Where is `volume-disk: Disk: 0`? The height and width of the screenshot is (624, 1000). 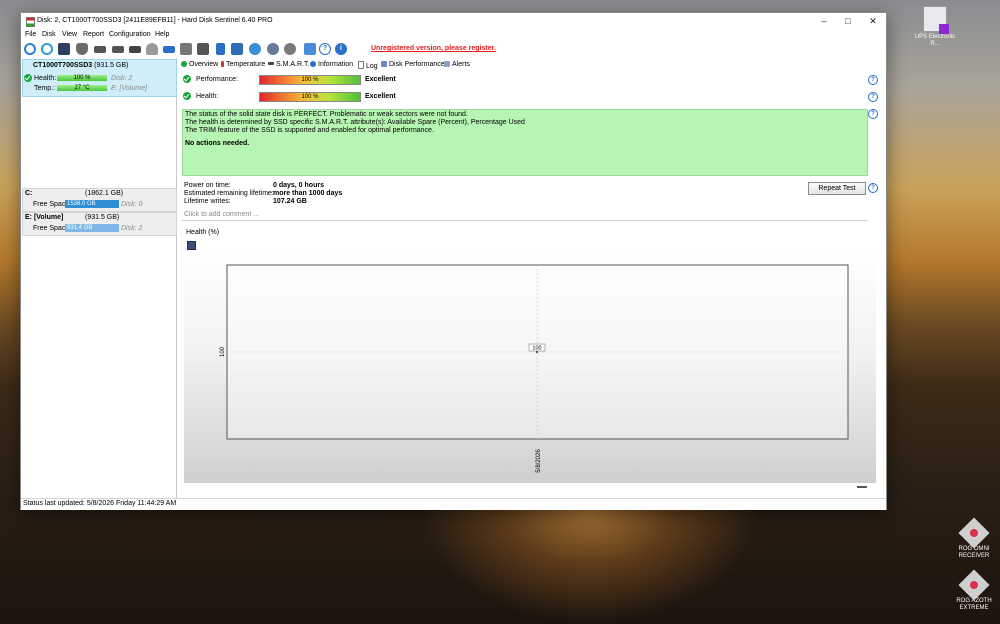 volume-disk: Disk: 0 is located at coordinates (132, 204).